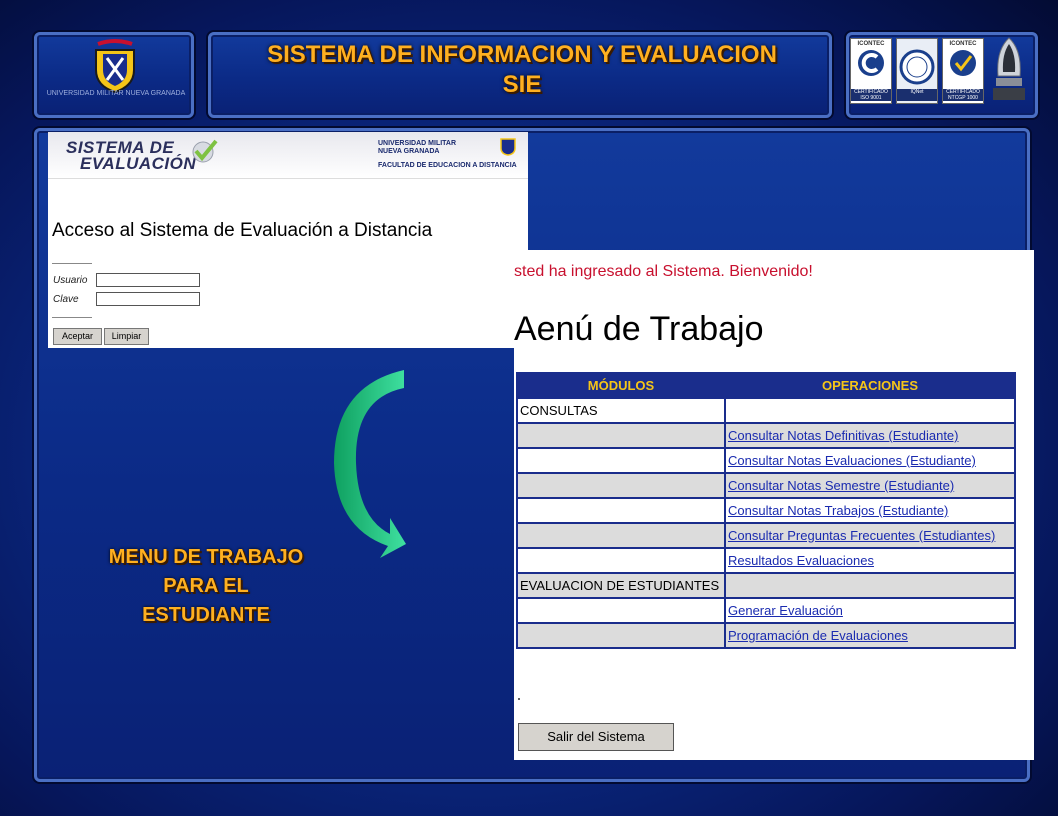  Describe the element at coordinates (116, 93) in the screenshot. I see `university-caption: UNIVERSIDAD MILITAR NUEVA GRANADA` at that location.